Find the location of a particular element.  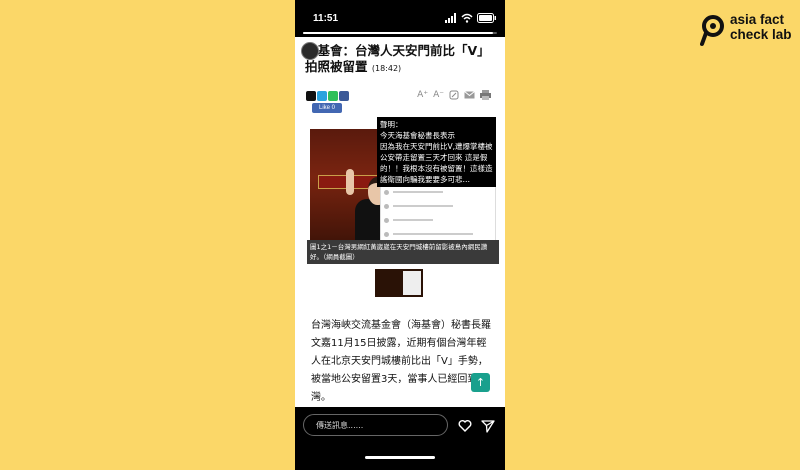

x-share-icon is located at coordinates (311, 96).